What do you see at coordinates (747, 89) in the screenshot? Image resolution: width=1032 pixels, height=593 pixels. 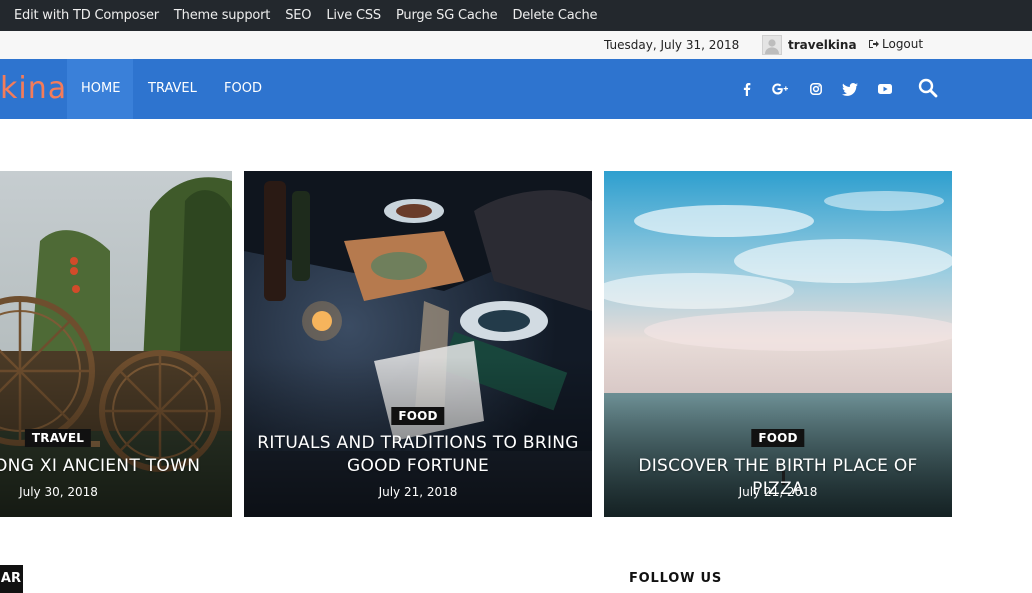 I see `facebook-icon` at bounding box center [747, 89].